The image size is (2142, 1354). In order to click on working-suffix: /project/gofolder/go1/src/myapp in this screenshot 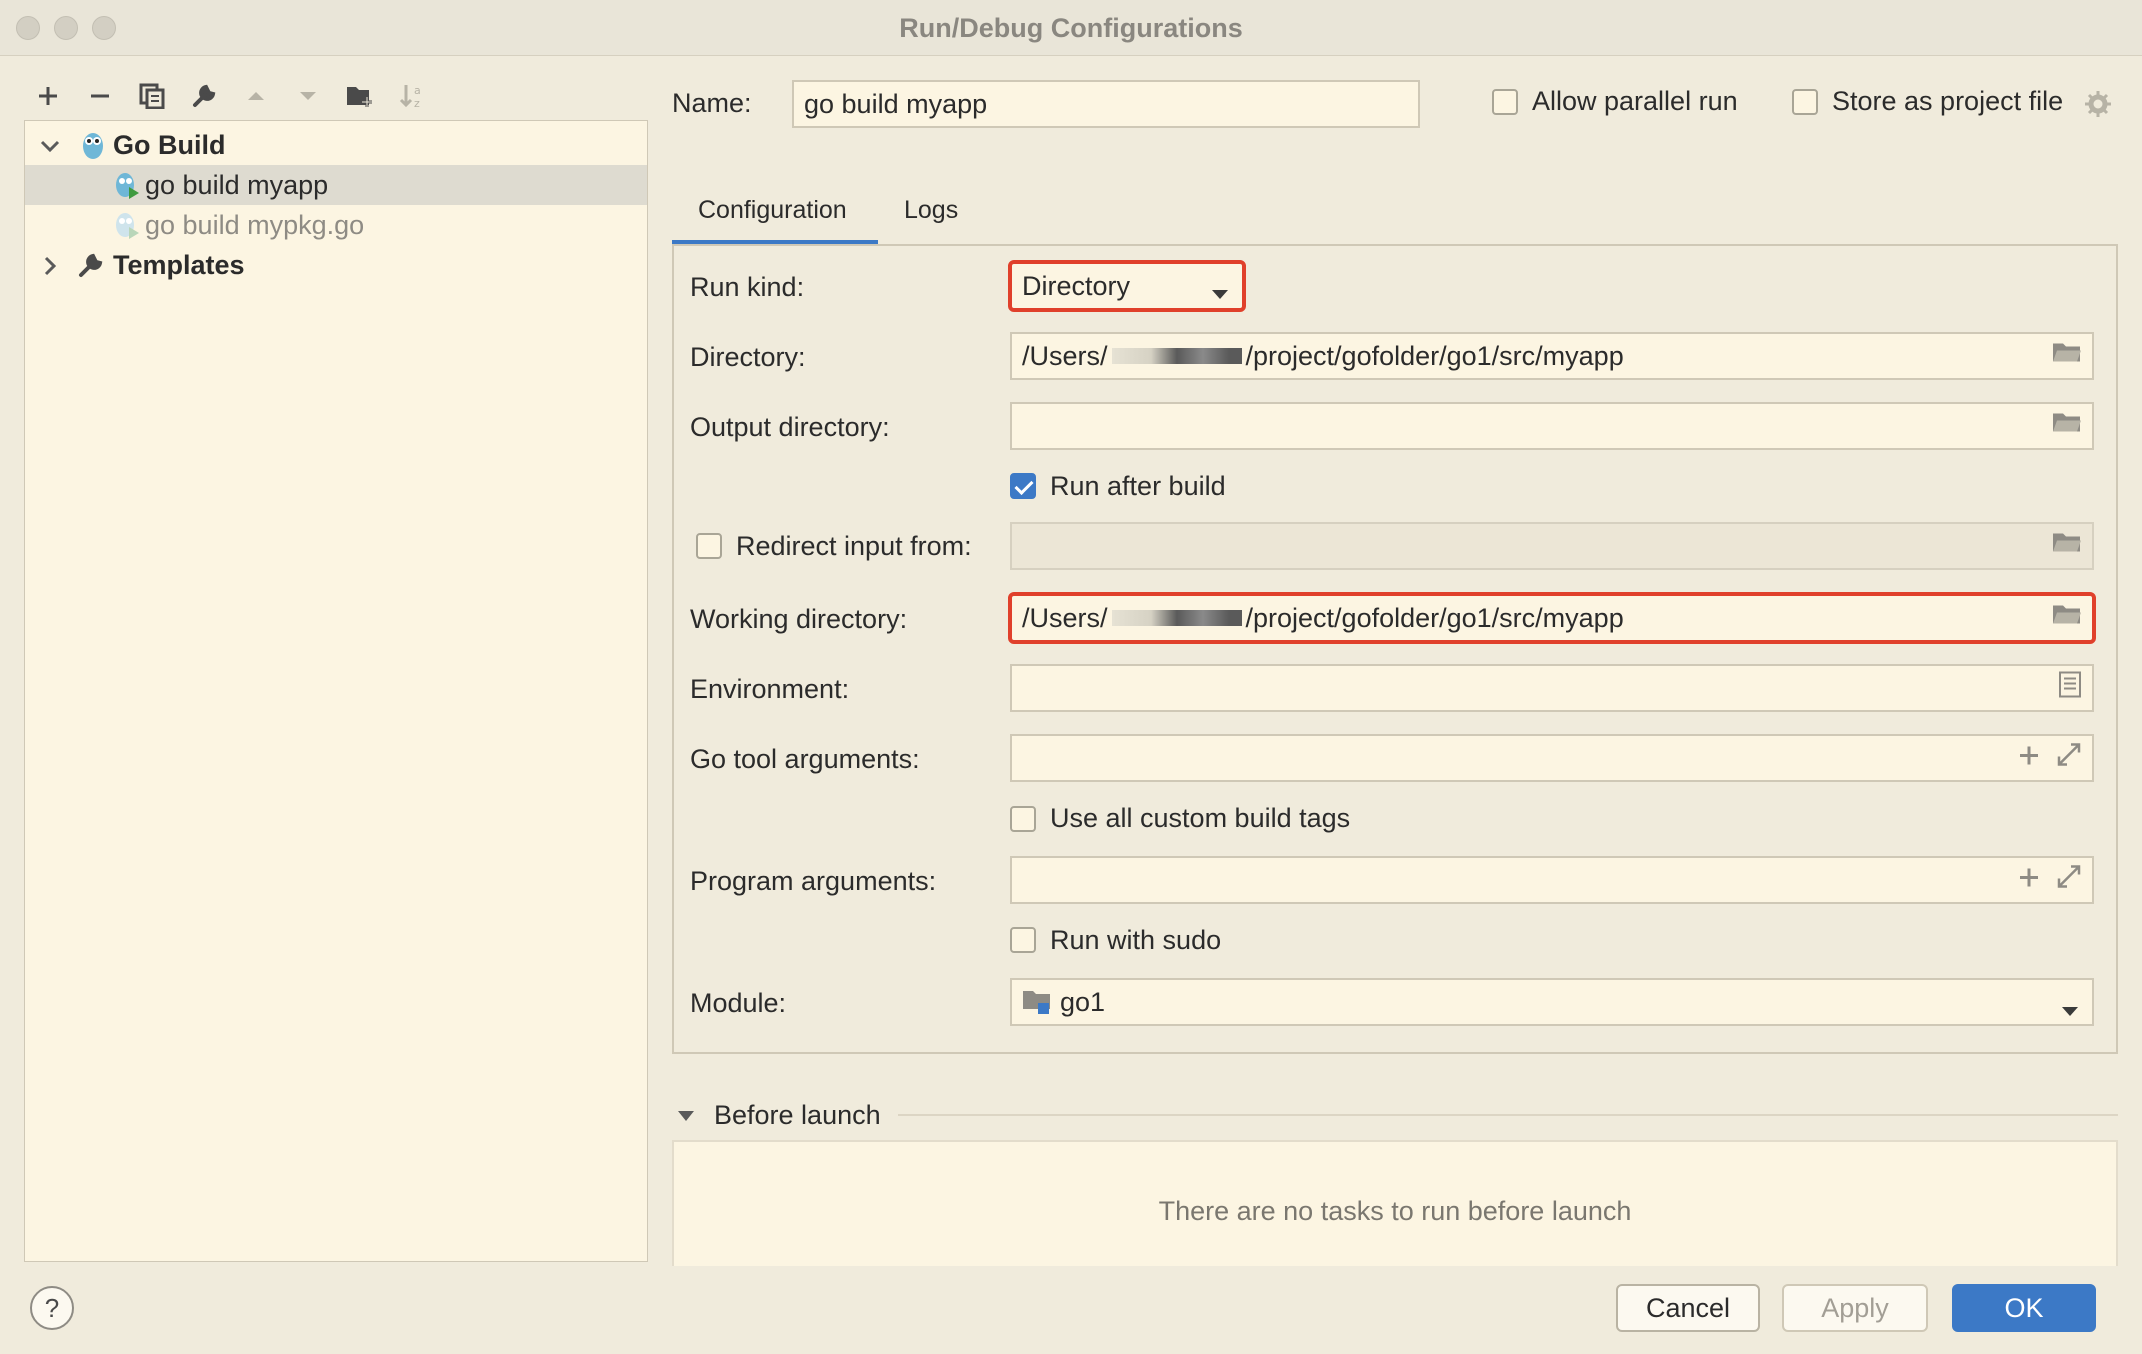, I will do `click(1434, 617)`.